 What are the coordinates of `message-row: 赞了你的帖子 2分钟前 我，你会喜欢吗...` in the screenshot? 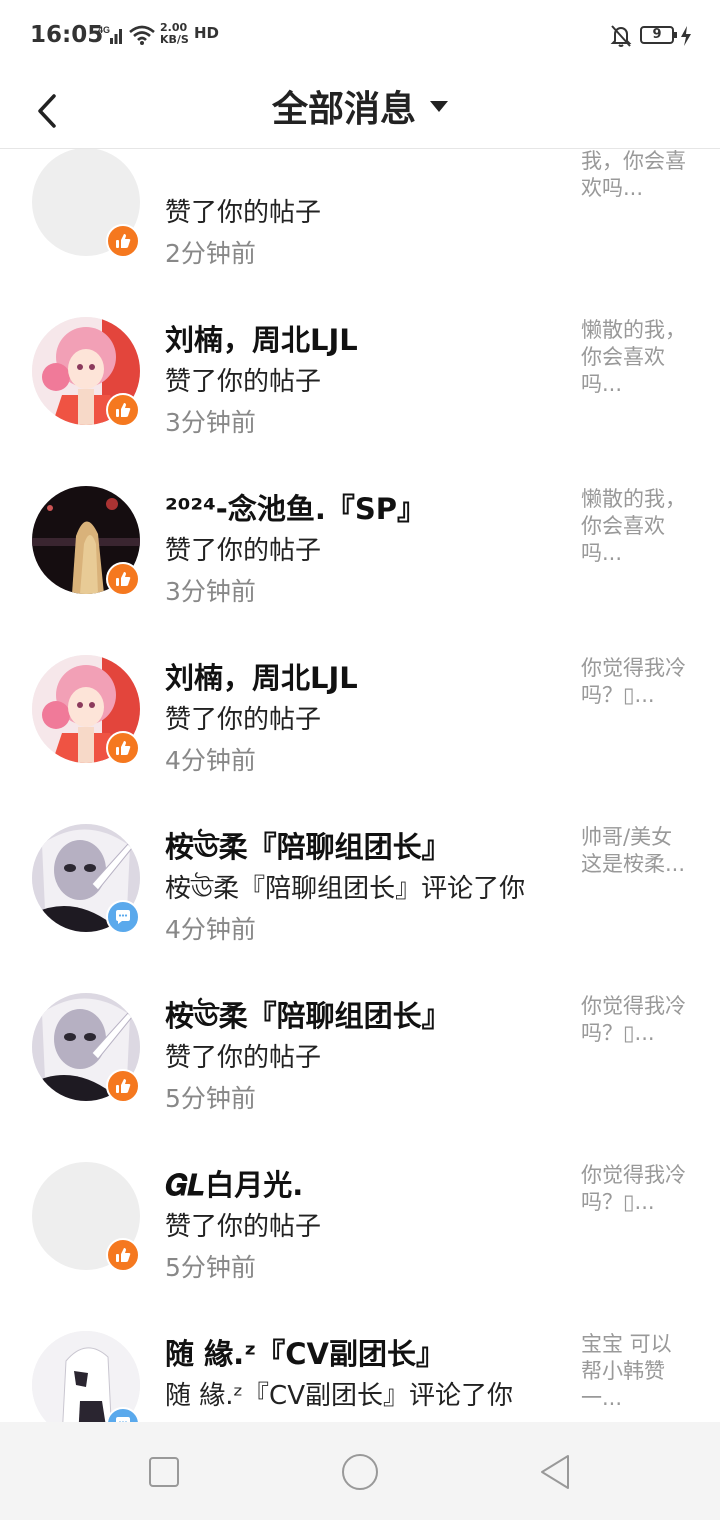 It's located at (360, 218).